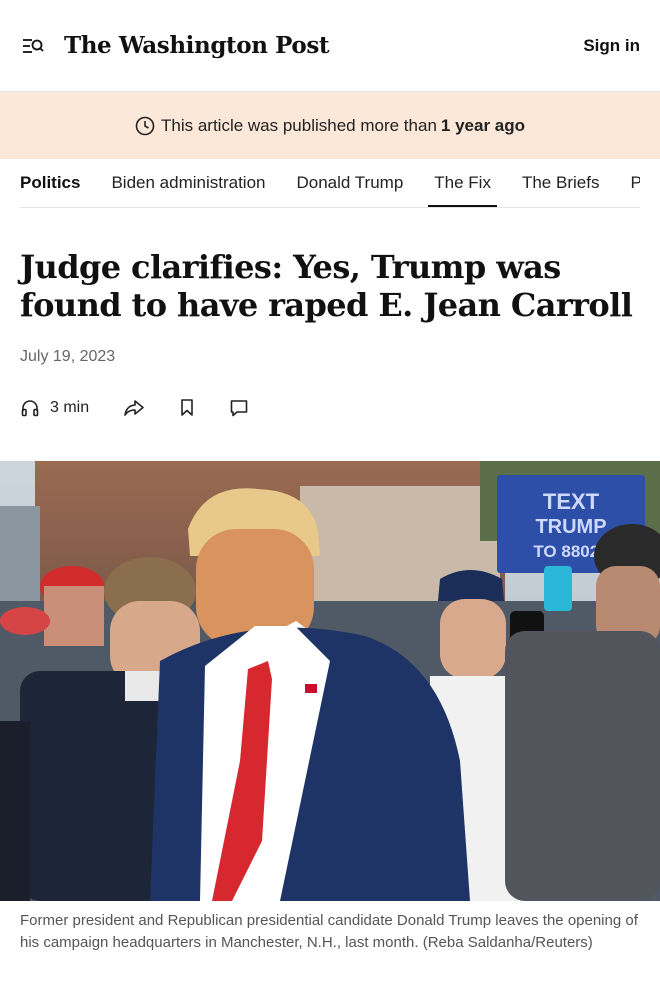  Describe the element at coordinates (560, 183) in the screenshot. I see `subnav-item-the-briefs: The Briefs` at that location.